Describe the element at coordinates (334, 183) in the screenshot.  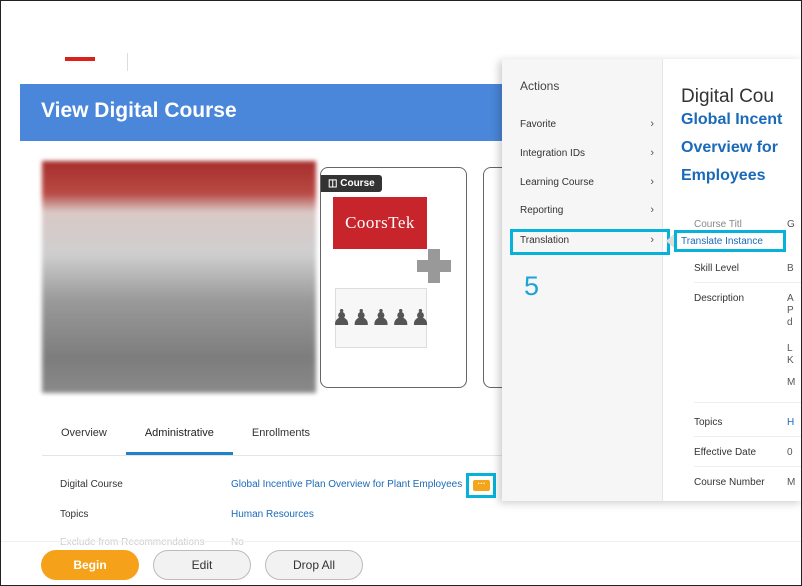
I see `course-tag-icon: ◫` at that location.